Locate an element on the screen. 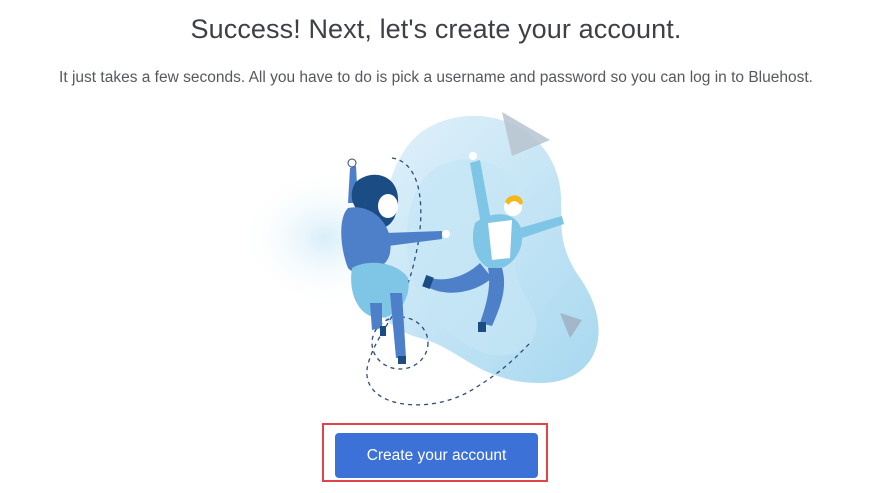  create-account-button: Create your account is located at coordinates (436, 455).